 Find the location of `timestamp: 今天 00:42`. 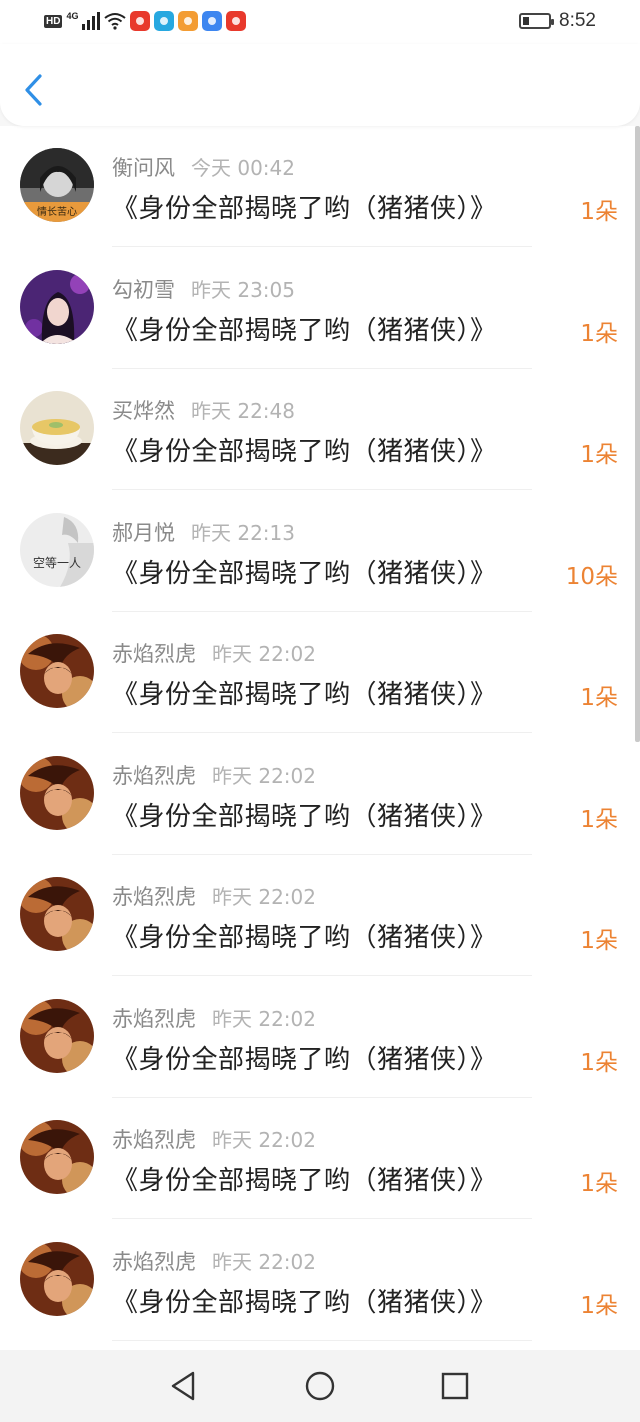

timestamp: 今天 00:42 is located at coordinates (243, 168).